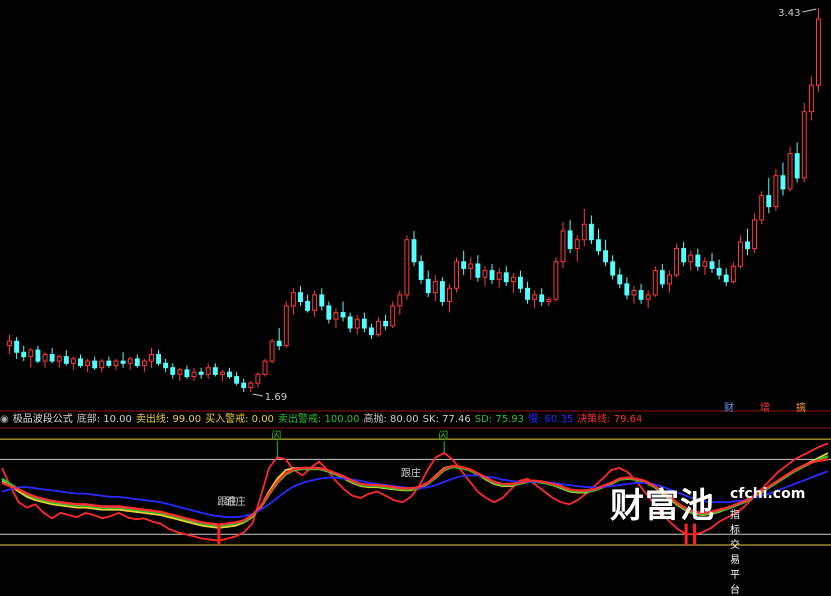 Image resolution: width=831 pixels, height=596 pixels. I want to click on legend-field: SK: 77.46, so click(446, 419).